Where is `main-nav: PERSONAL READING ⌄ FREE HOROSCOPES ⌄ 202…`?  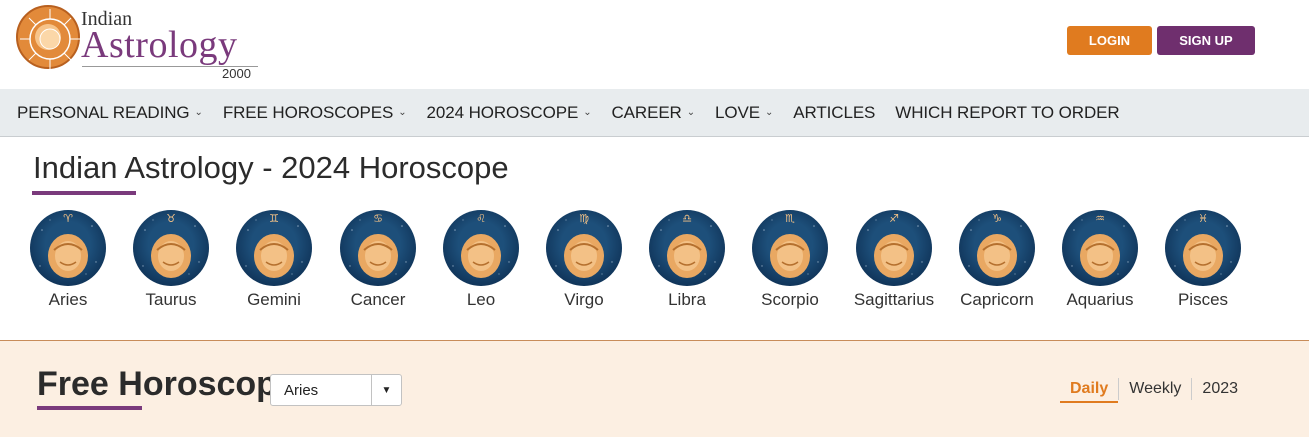
main-nav: PERSONAL READING ⌄ FREE HOROSCOPES ⌄ 202… is located at coordinates (654, 113).